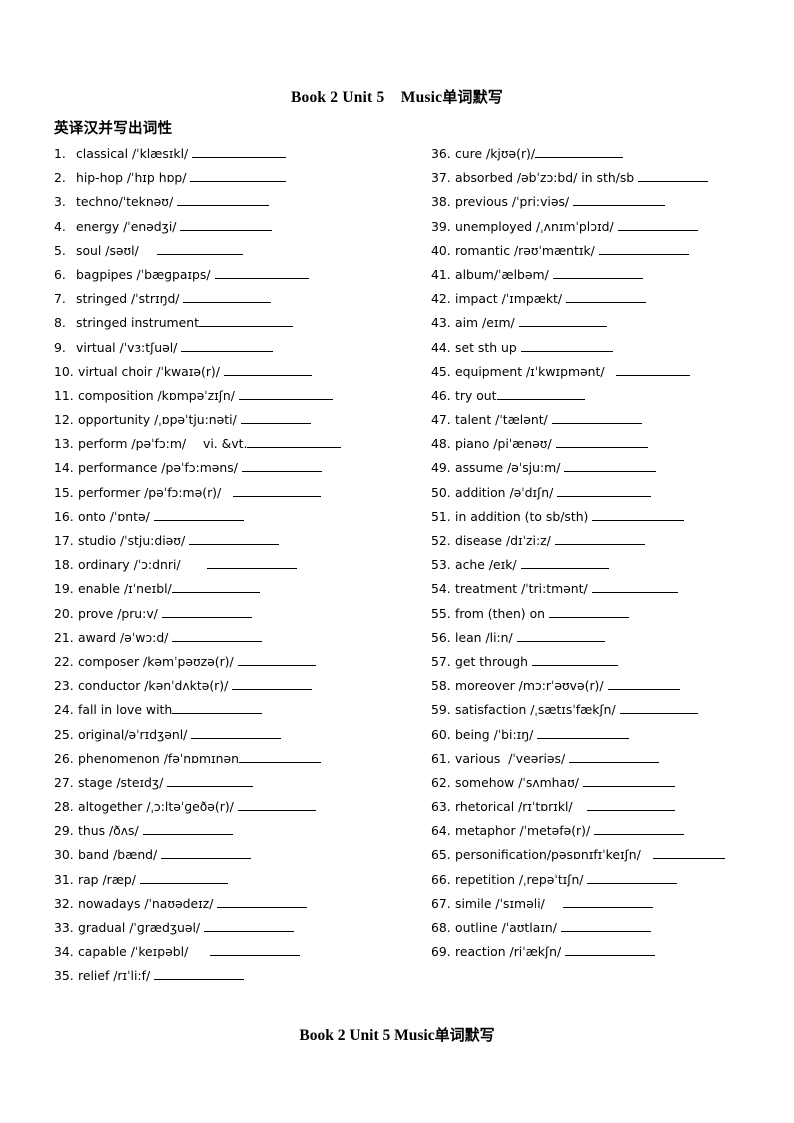 The height and width of the screenshot is (1123, 794). I want to click on page-footer-en: Book 2 Unit 5 Music, so click(367, 1035).